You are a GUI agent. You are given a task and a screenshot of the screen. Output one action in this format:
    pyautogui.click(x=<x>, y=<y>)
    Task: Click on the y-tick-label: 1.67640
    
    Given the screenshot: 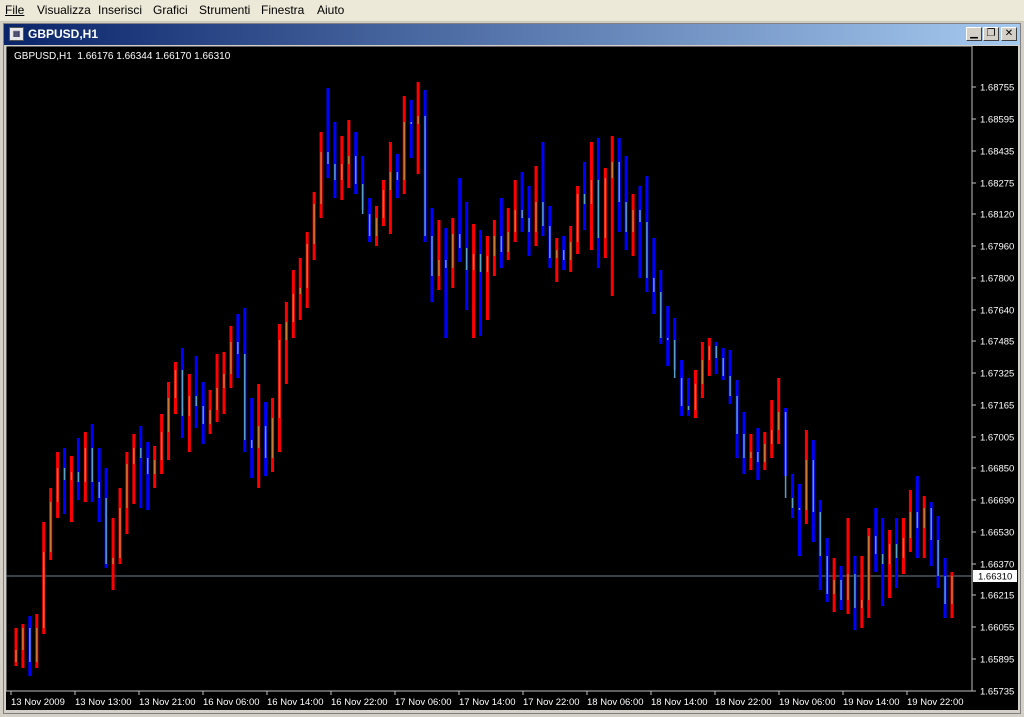 What is the action you would take?
    pyautogui.click(x=997, y=311)
    